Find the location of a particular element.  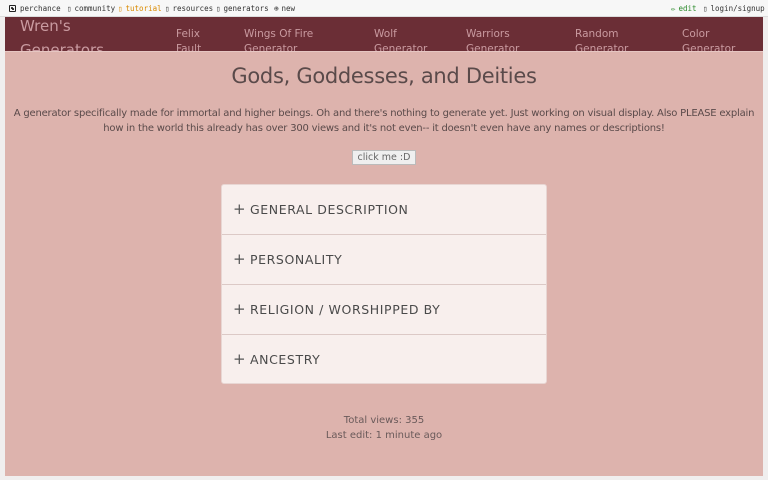

community-link: ▯ community is located at coordinates (91, 8).